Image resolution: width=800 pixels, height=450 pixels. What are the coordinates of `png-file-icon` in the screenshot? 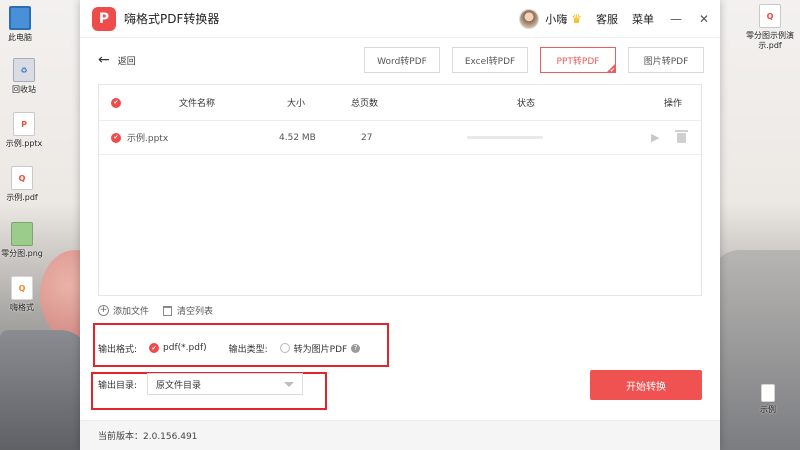 It's located at (22, 234).